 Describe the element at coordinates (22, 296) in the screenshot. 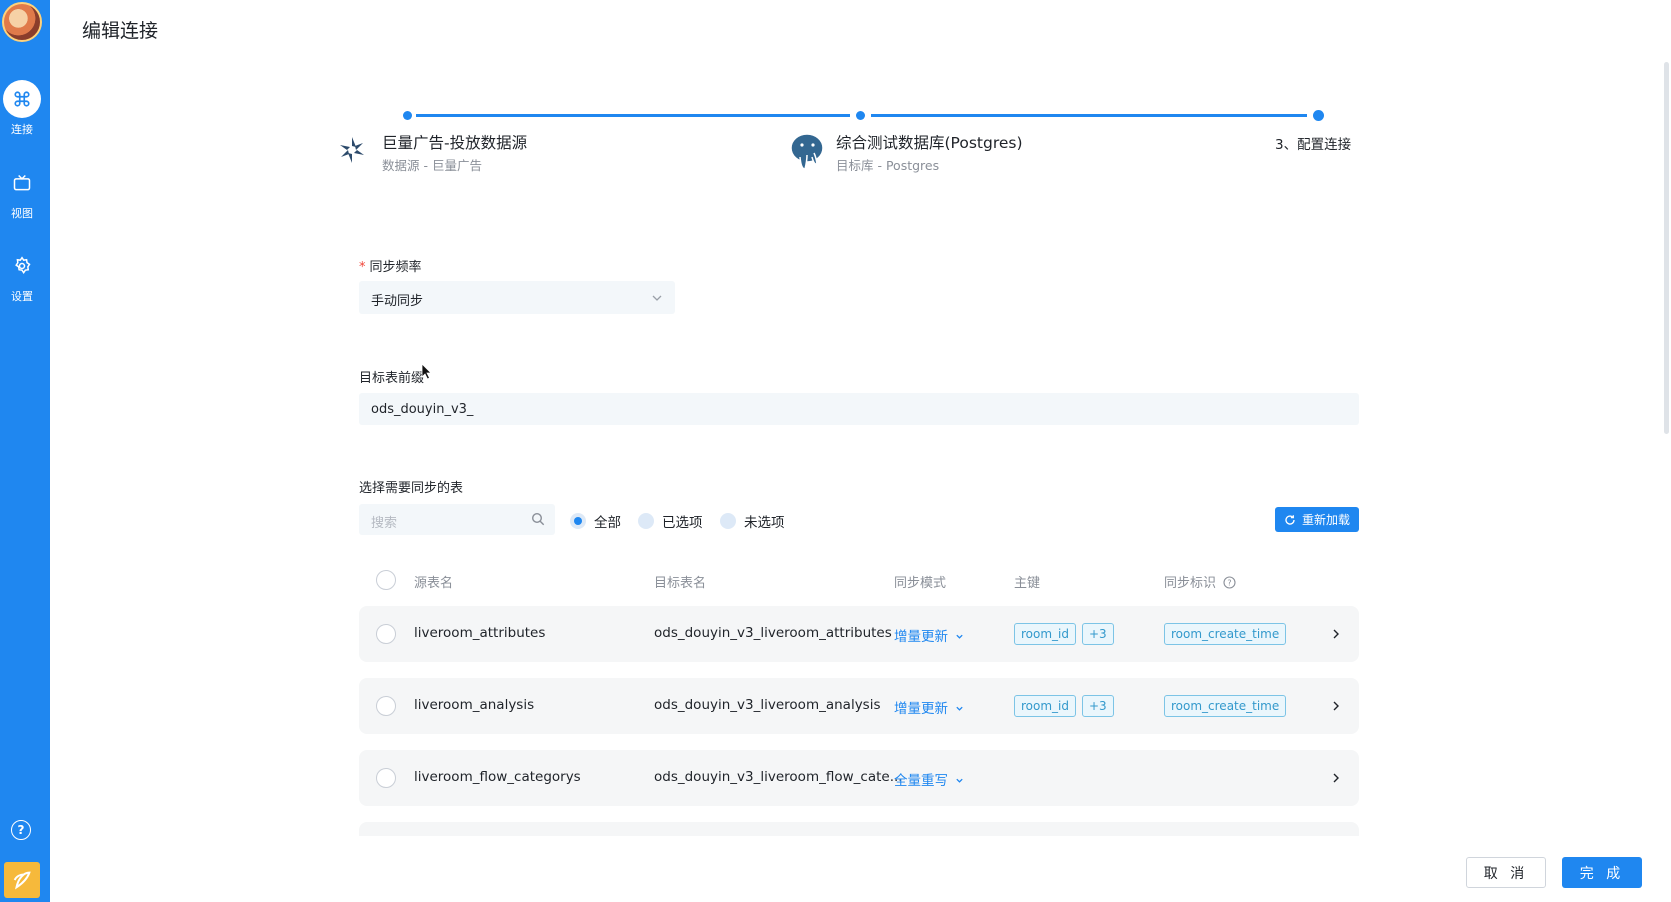

I see `sidebar-item-label: 设置` at that location.